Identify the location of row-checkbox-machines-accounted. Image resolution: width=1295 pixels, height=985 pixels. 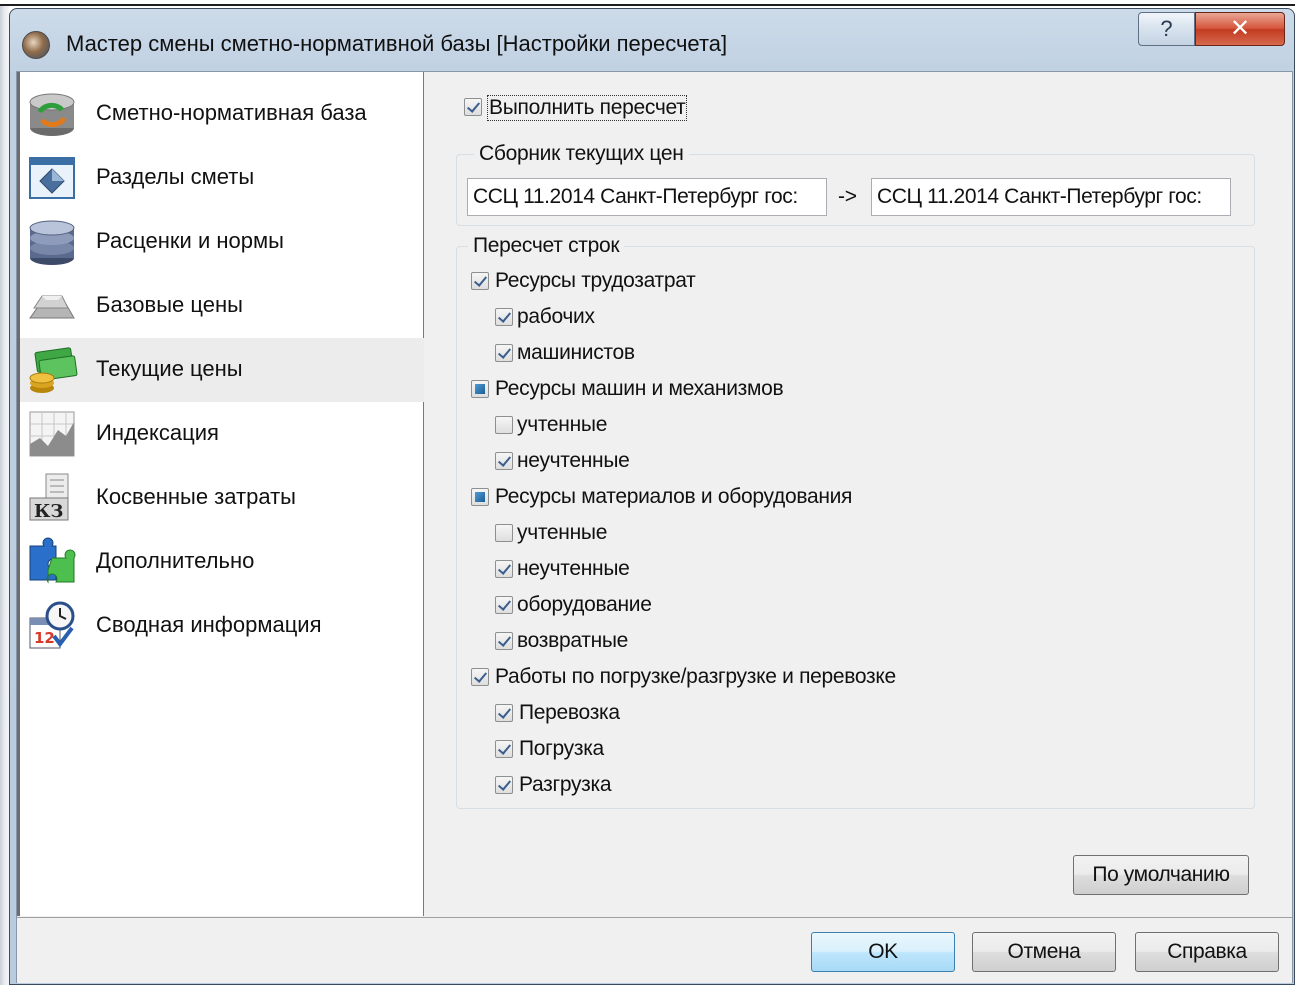
(504, 425).